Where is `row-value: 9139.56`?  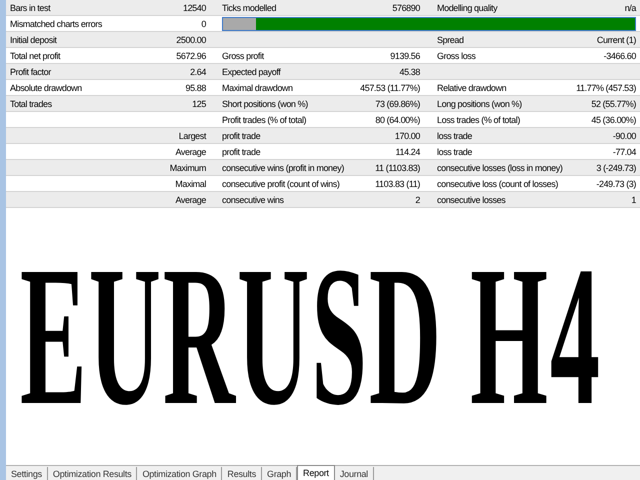 row-value: 9139.56 is located at coordinates (405, 55).